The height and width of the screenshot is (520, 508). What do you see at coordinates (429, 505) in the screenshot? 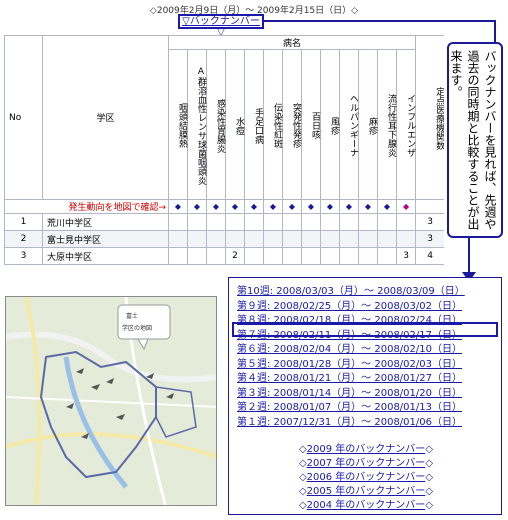
I see `diamond-outline-icon: ◇` at bounding box center [429, 505].